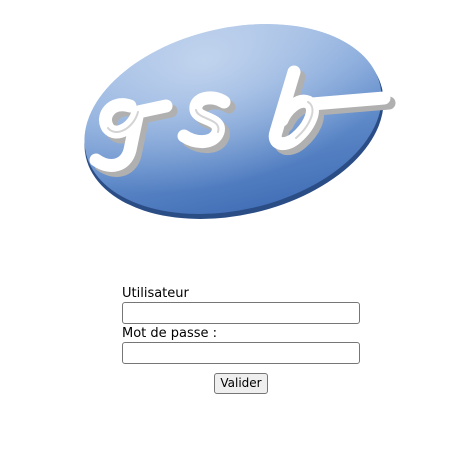 The width and height of the screenshot is (476, 464). I want to click on submit-button: Valider, so click(241, 383).